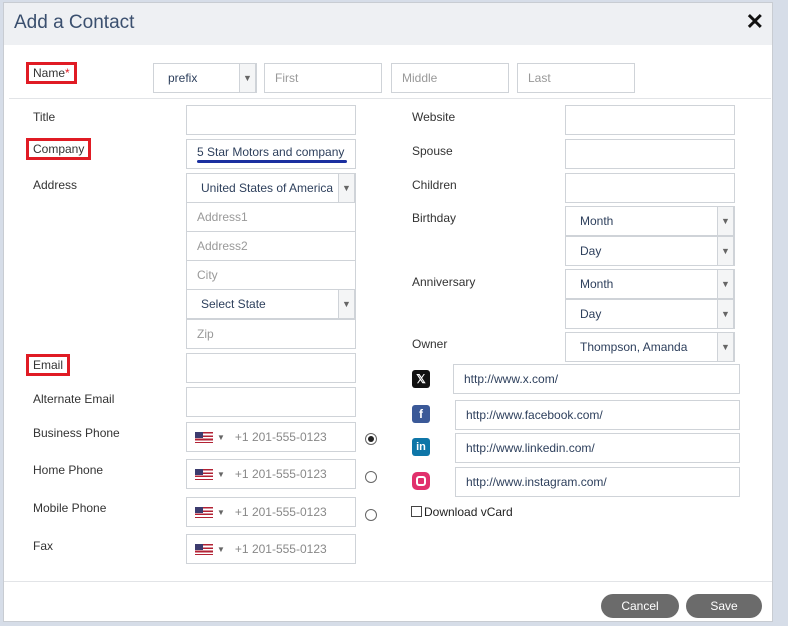 The height and width of the screenshot is (626, 788). What do you see at coordinates (390, 98) in the screenshot?
I see `divider` at bounding box center [390, 98].